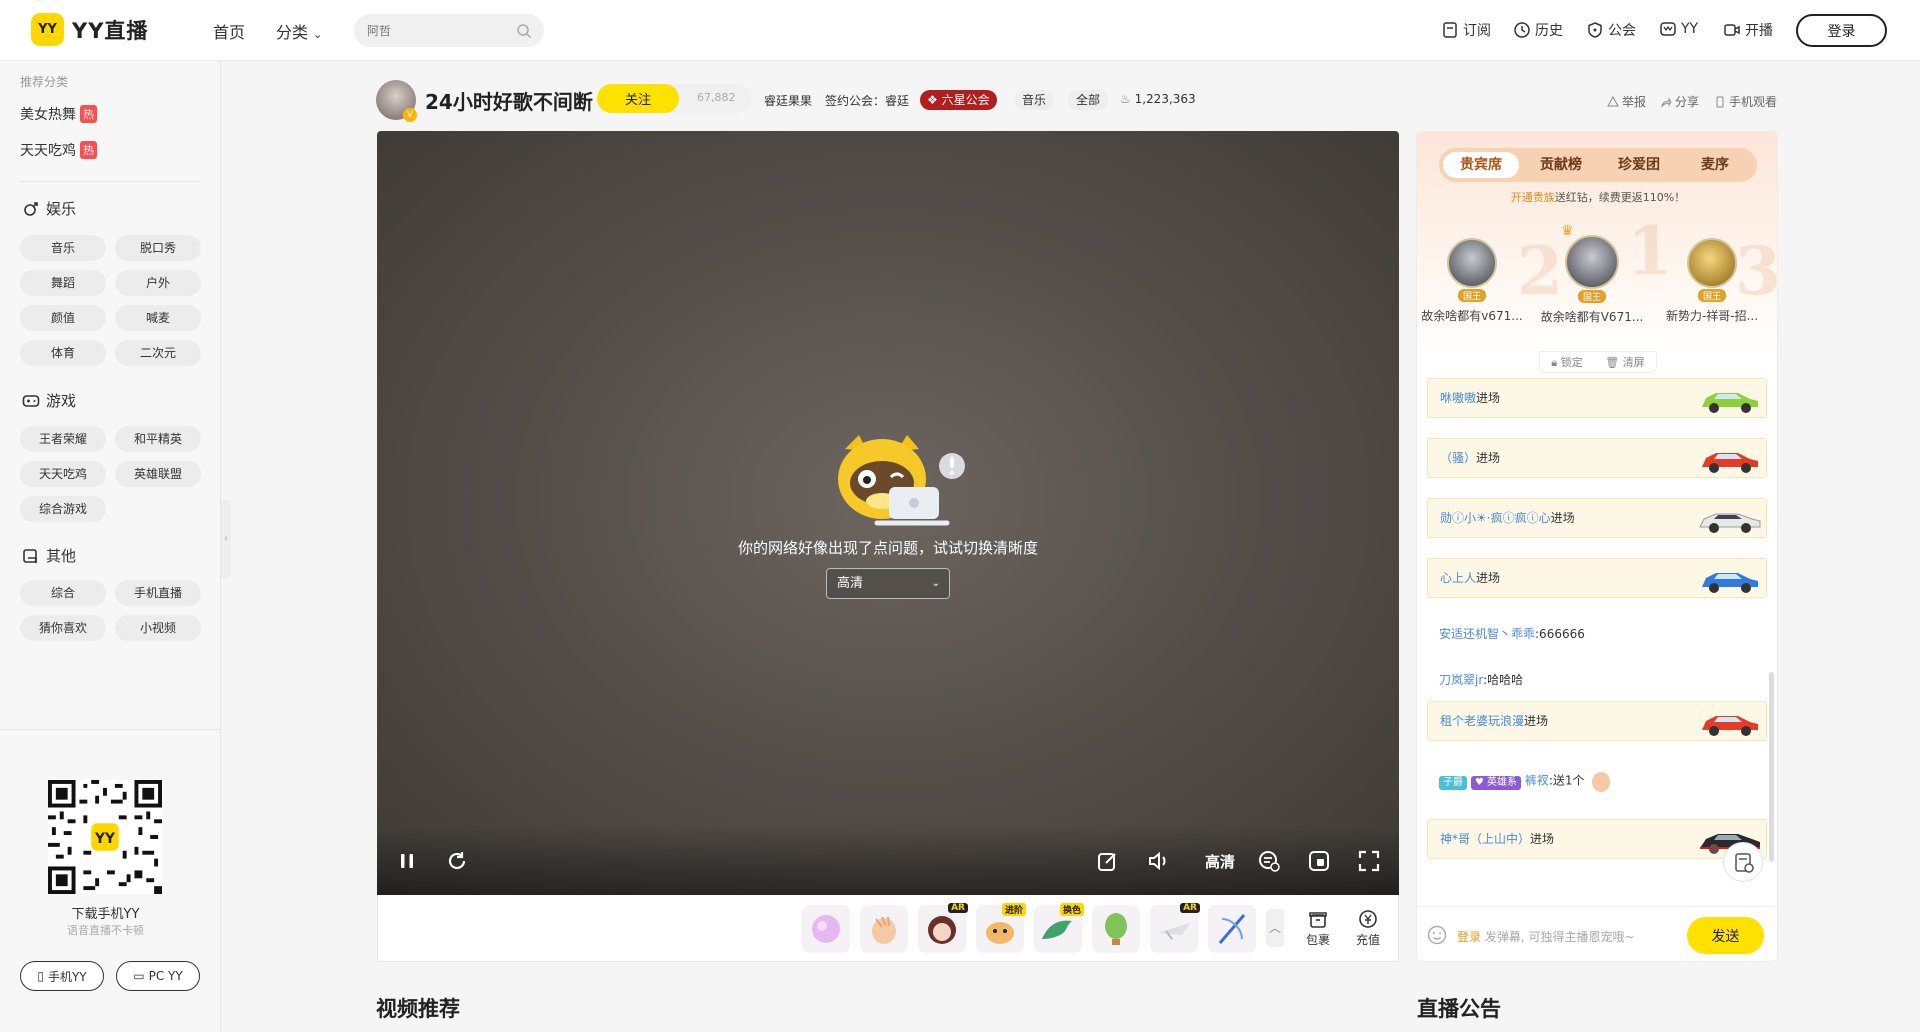 Image resolution: width=1920 pixels, height=1032 pixels. I want to click on room-tag: 音乐, so click(1034, 100).